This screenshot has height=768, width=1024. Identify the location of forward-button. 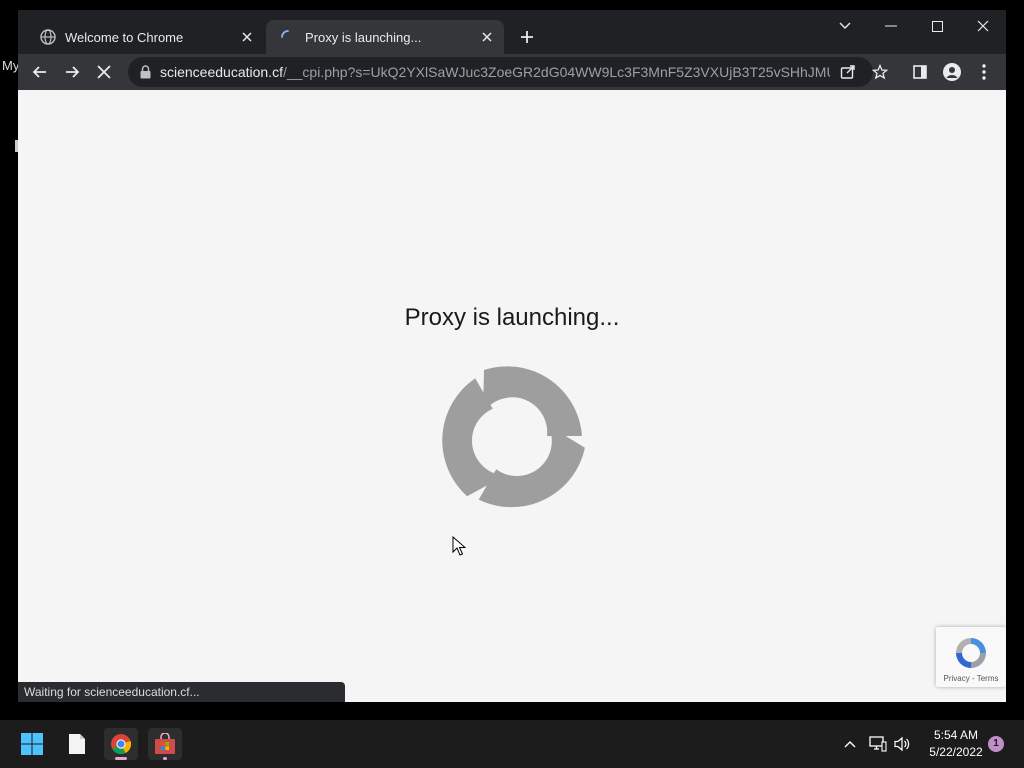
(72, 72).